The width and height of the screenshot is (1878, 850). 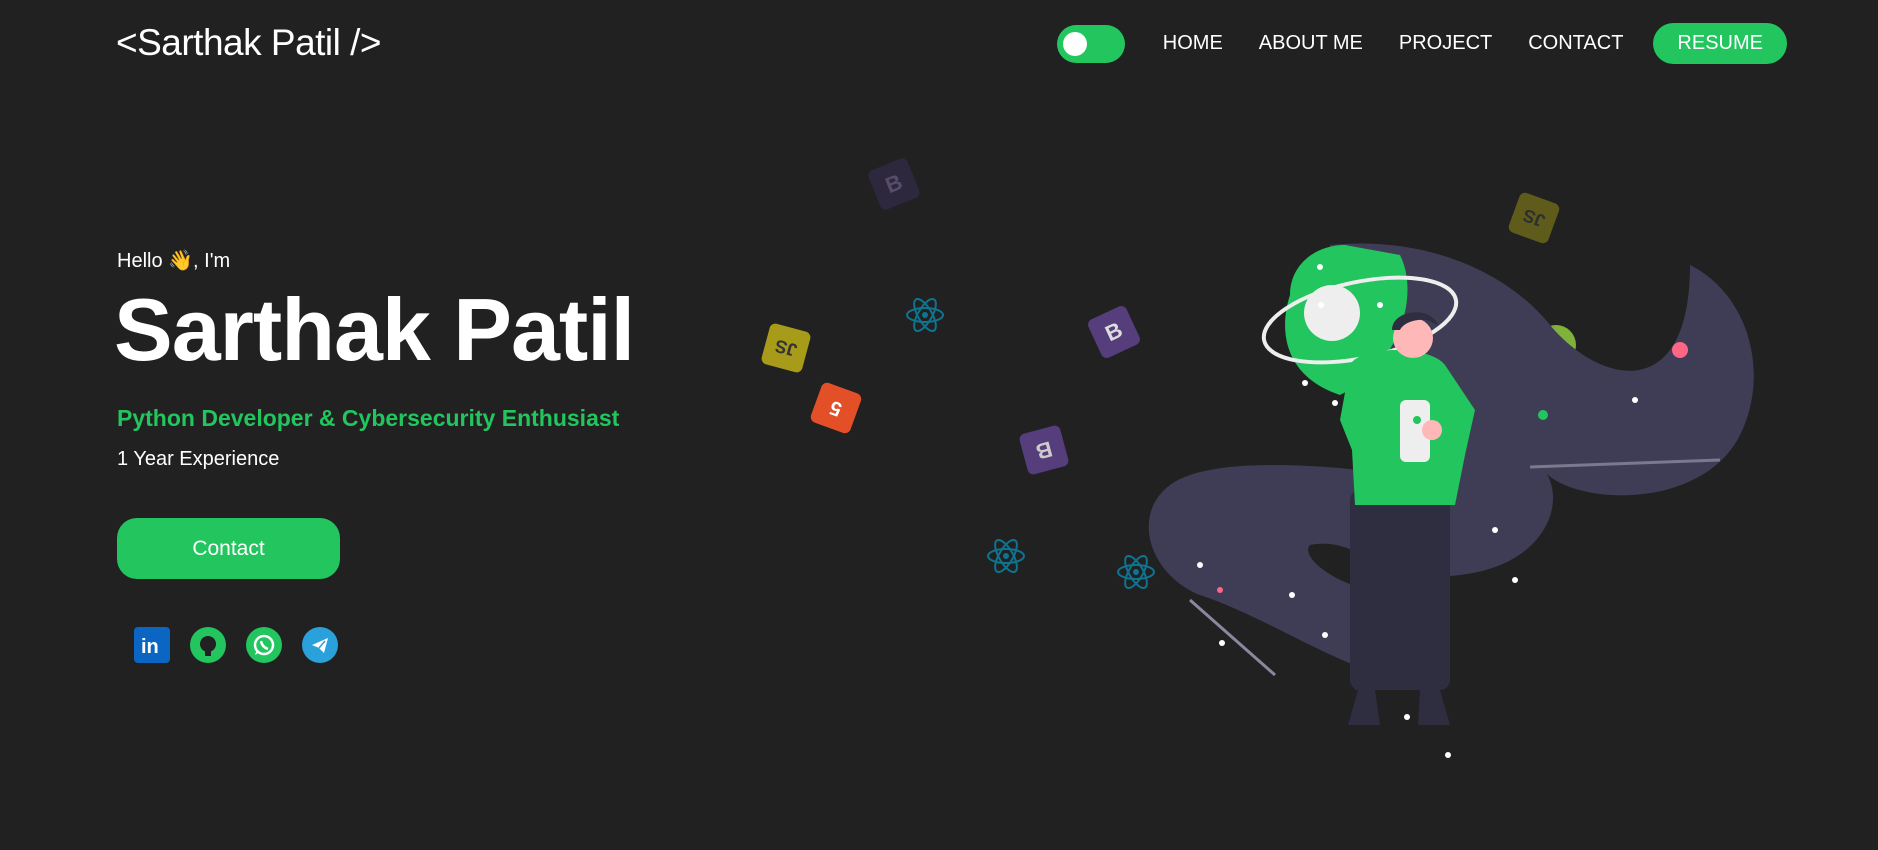 I want to click on greeting: Hello 👋, I'm, so click(x=173, y=260).